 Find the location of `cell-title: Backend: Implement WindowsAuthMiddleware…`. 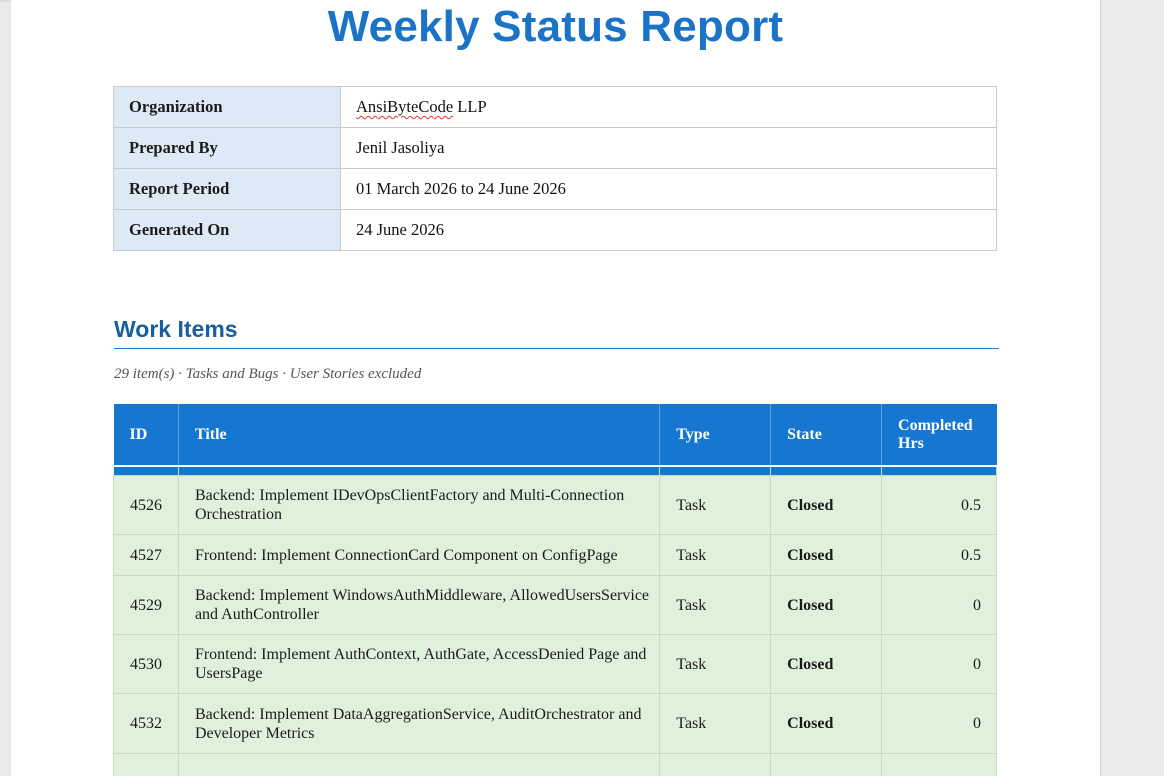

cell-title: Backend: Implement WindowsAuthMiddleware… is located at coordinates (419, 605).